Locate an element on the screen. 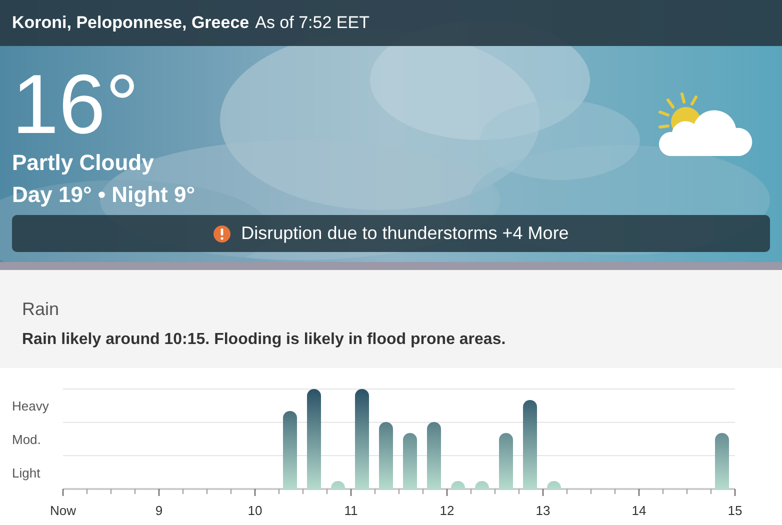 Image resolution: width=782 pixels, height=525 pixels. alert-icon is located at coordinates (222, 233).